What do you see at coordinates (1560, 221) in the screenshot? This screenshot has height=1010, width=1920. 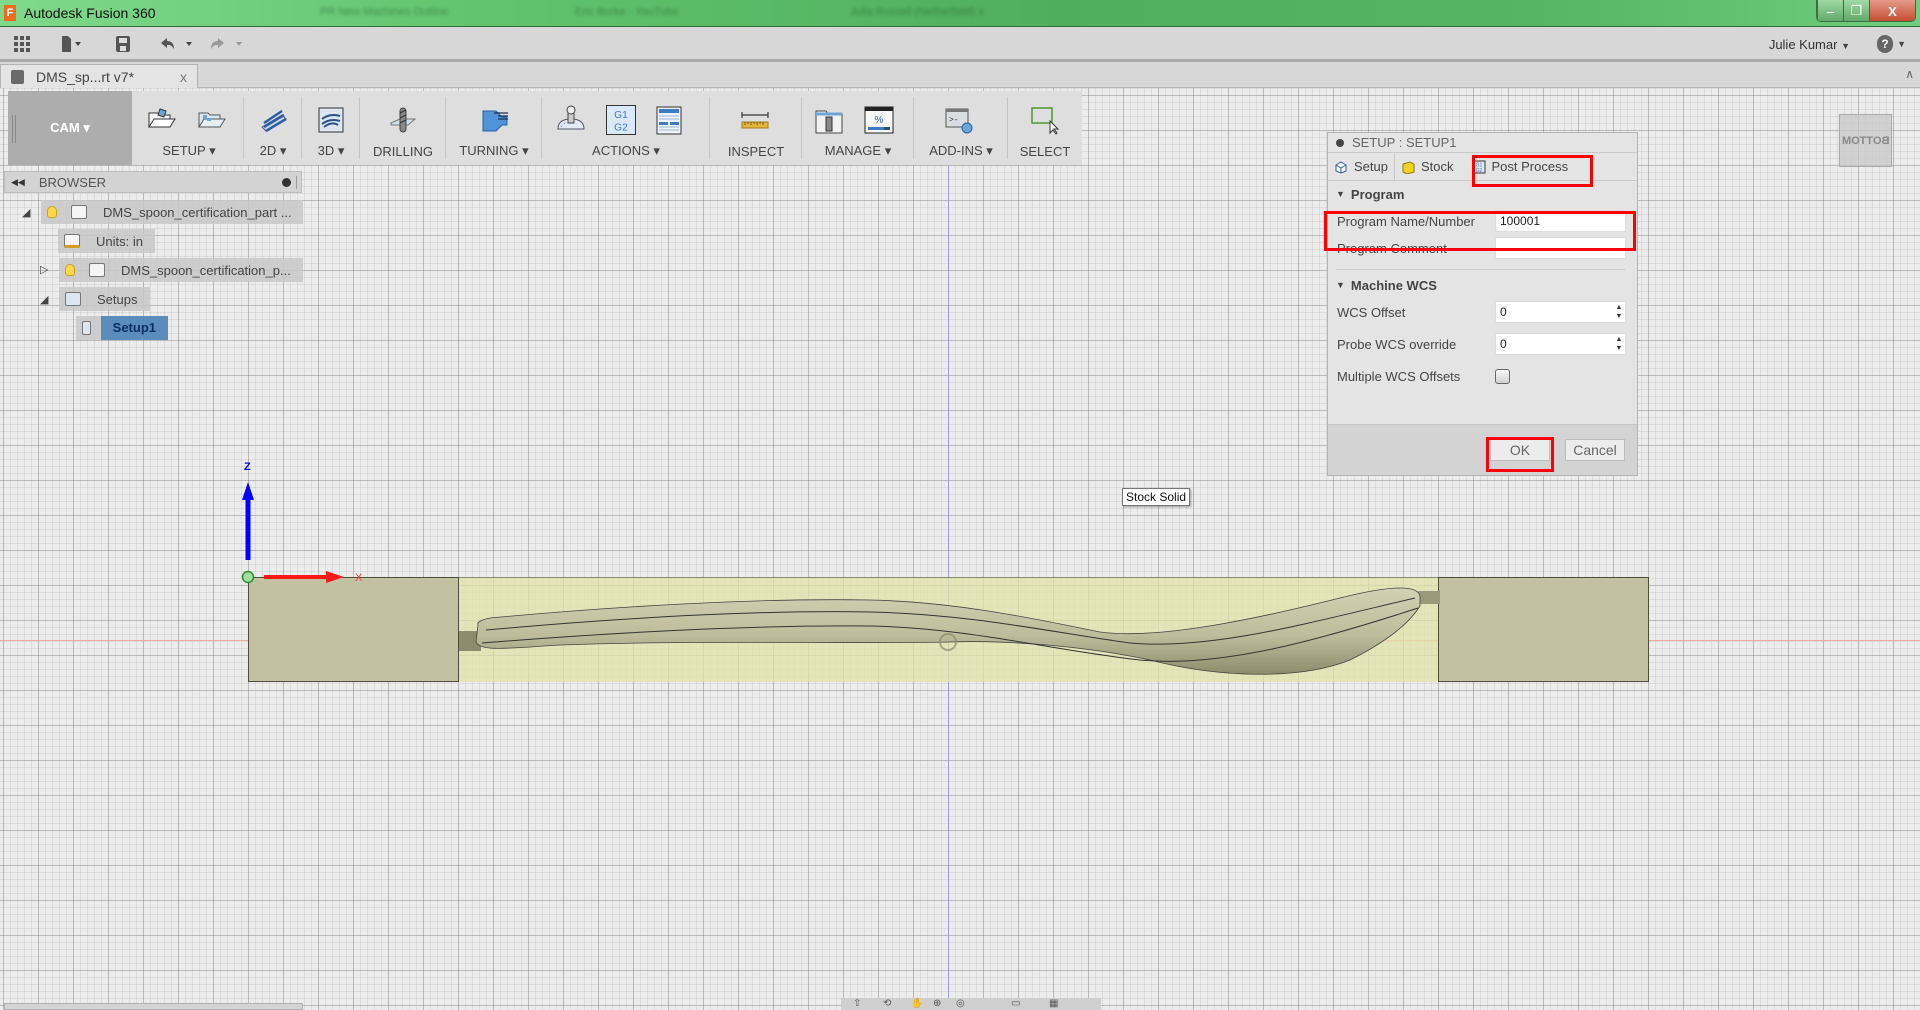 I see `program-name-input` at bounding box center [1560, 221].